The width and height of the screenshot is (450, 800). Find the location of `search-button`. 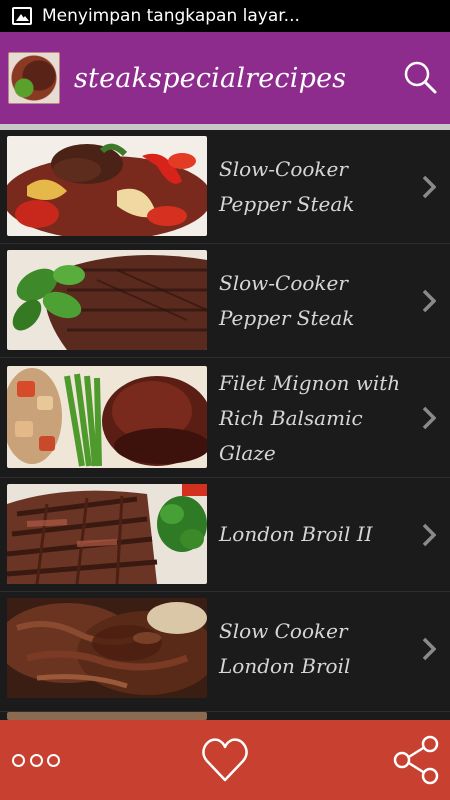

search-button is located at coordinates (420, 78).